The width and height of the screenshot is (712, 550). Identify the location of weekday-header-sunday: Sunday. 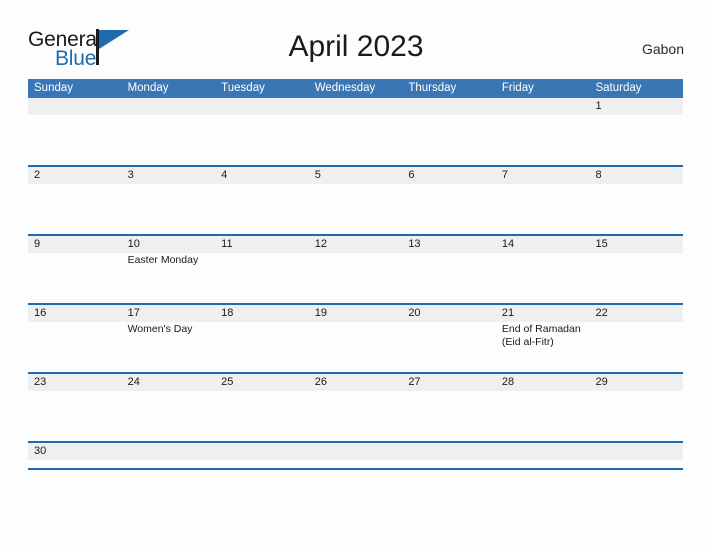
(54, 88).